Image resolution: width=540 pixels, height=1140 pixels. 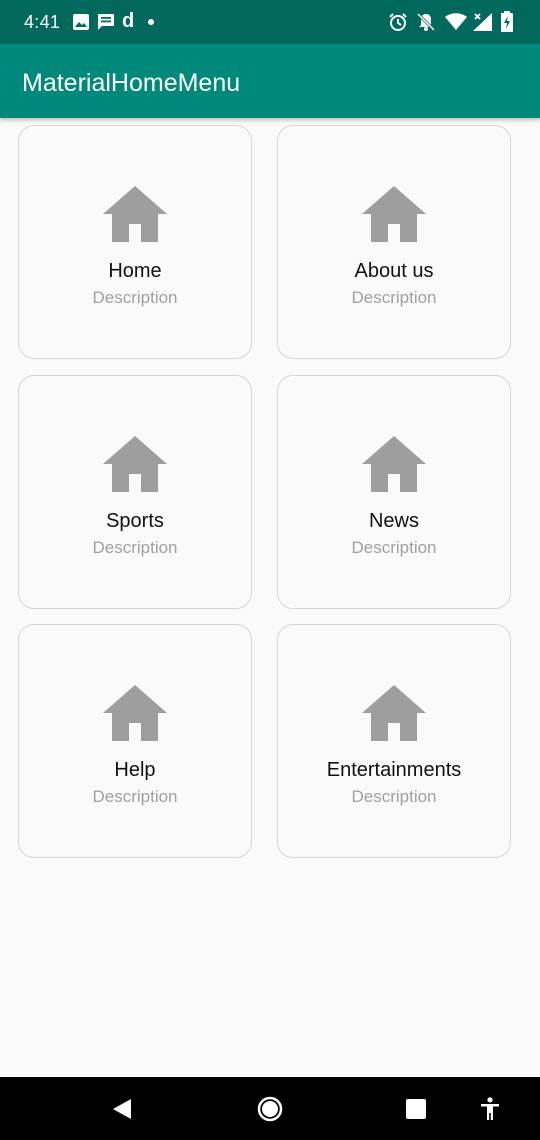 I want to click on message-icon, so click(x=106, y=22).